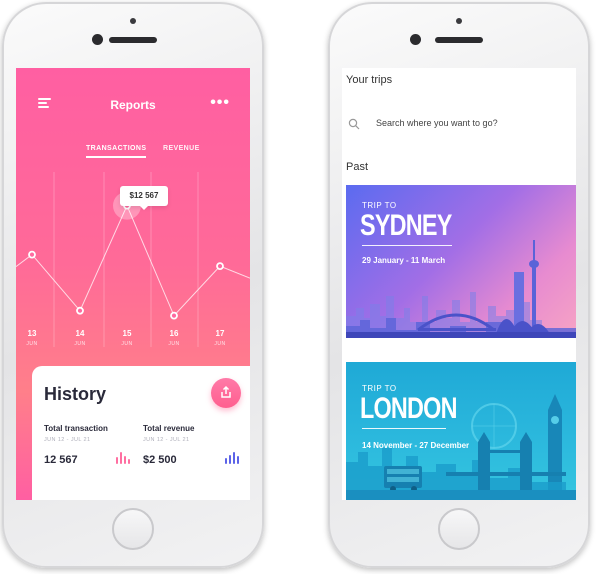 The height and width of the screenshot is (574, 604). What do you see at coordinates (61, 460) in the screenshot?
I see `total-transaction-value: 12 567` at bounding box center [61, 460].